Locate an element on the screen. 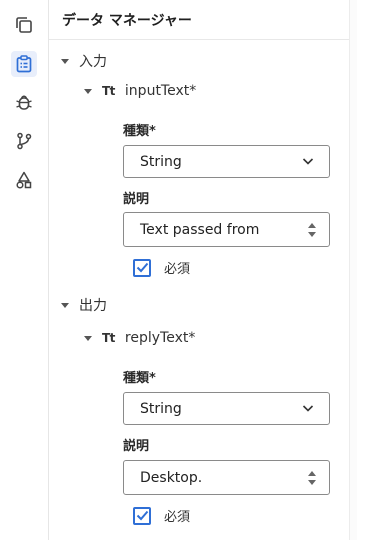 The image size is (381, 540). description-input: Desktop. is located at coordinates (226, 477).